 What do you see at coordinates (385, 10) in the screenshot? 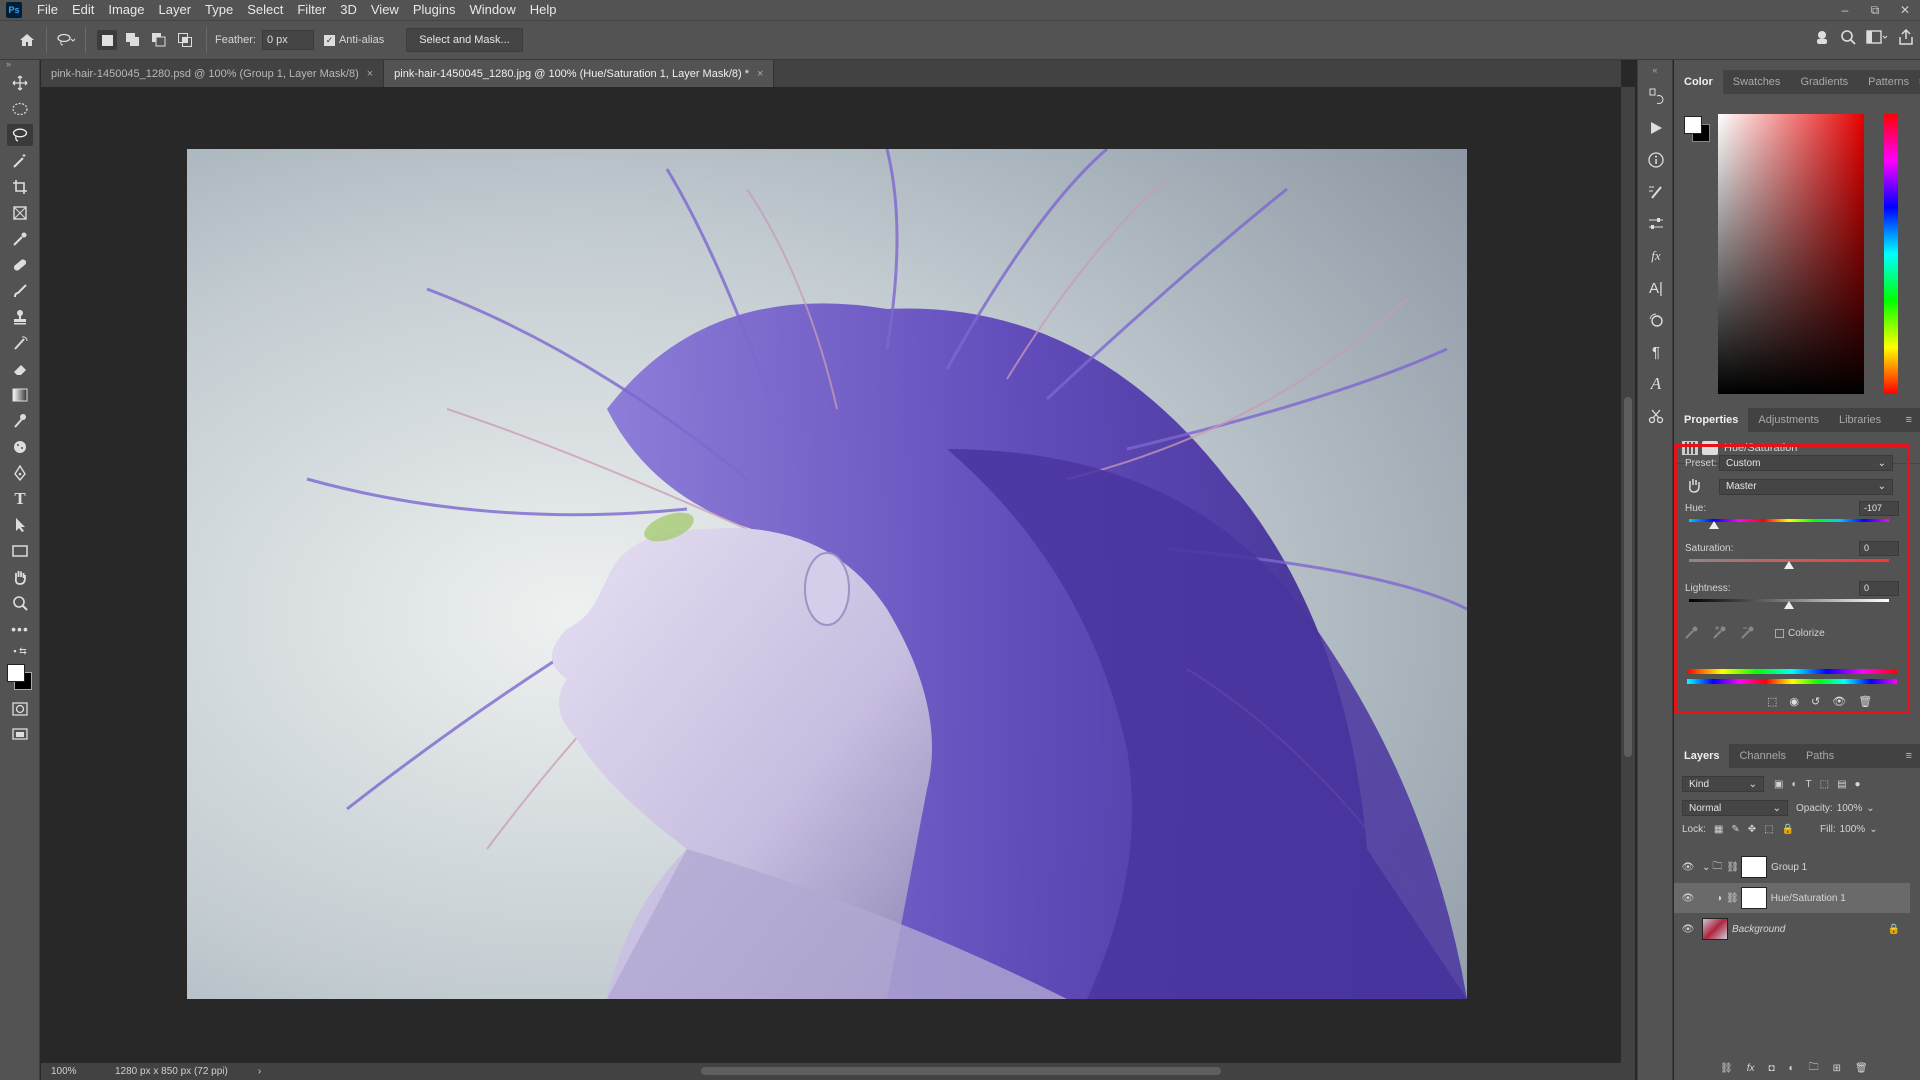
I see `menu-view: View` at bounding box center [385, 10].